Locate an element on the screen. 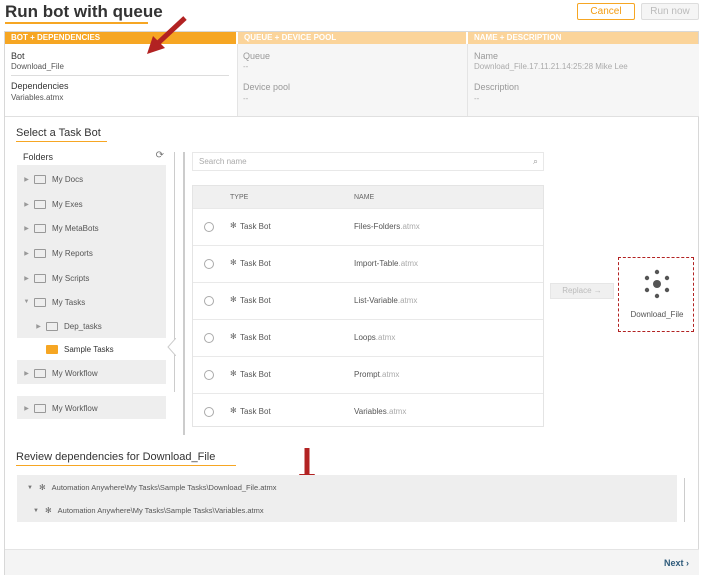 The width and height of the screenshot is (703, 579). table-row: ✻ Task Bot Variables.atmx is located at coordinates (368, 409).